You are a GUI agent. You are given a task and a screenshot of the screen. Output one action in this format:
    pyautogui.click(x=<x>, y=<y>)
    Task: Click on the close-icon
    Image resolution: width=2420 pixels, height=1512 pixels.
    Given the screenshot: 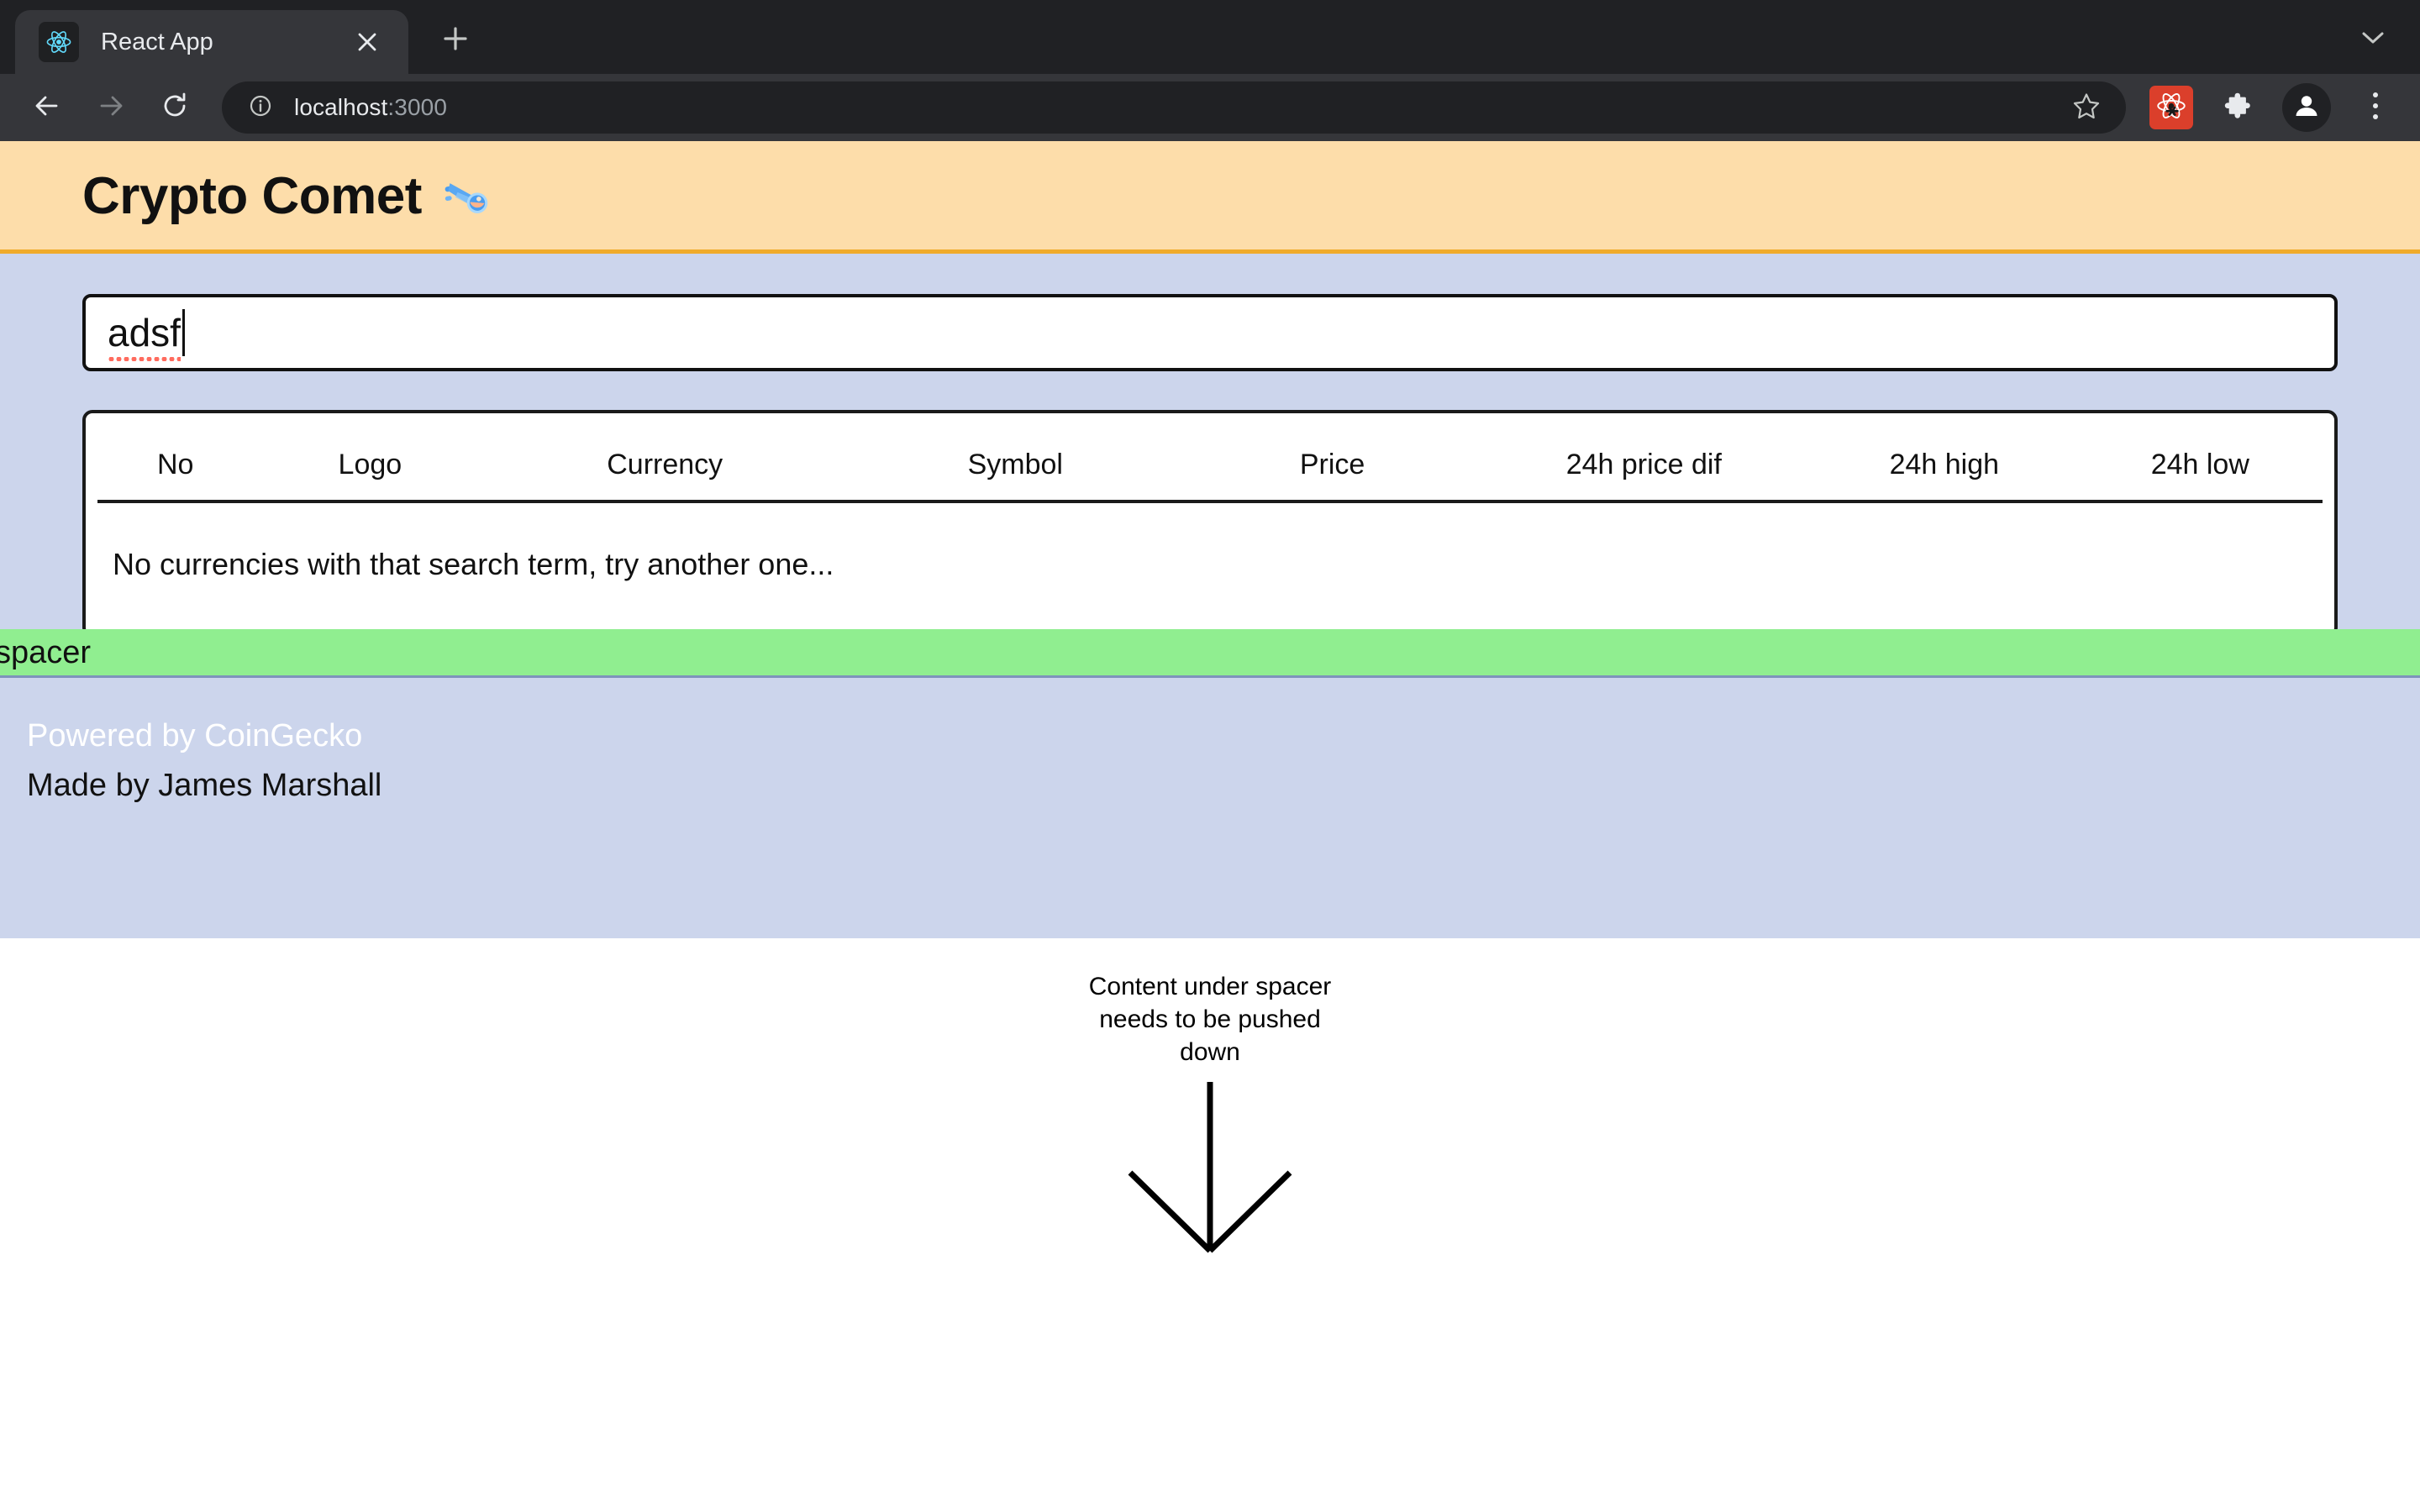 What is the action you would take?
    pyautogui.click(x=367, y=42)
    